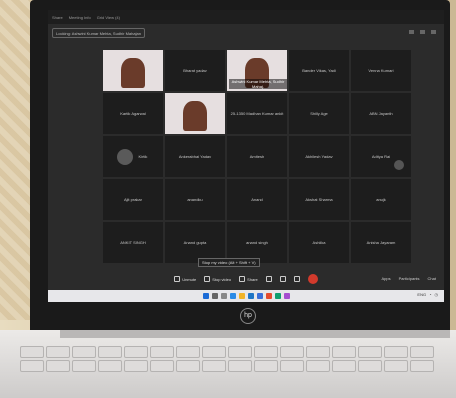 This screenshot has height=398, width=456. I want to click on participant-tile: Amitesh, so click(257, 156).